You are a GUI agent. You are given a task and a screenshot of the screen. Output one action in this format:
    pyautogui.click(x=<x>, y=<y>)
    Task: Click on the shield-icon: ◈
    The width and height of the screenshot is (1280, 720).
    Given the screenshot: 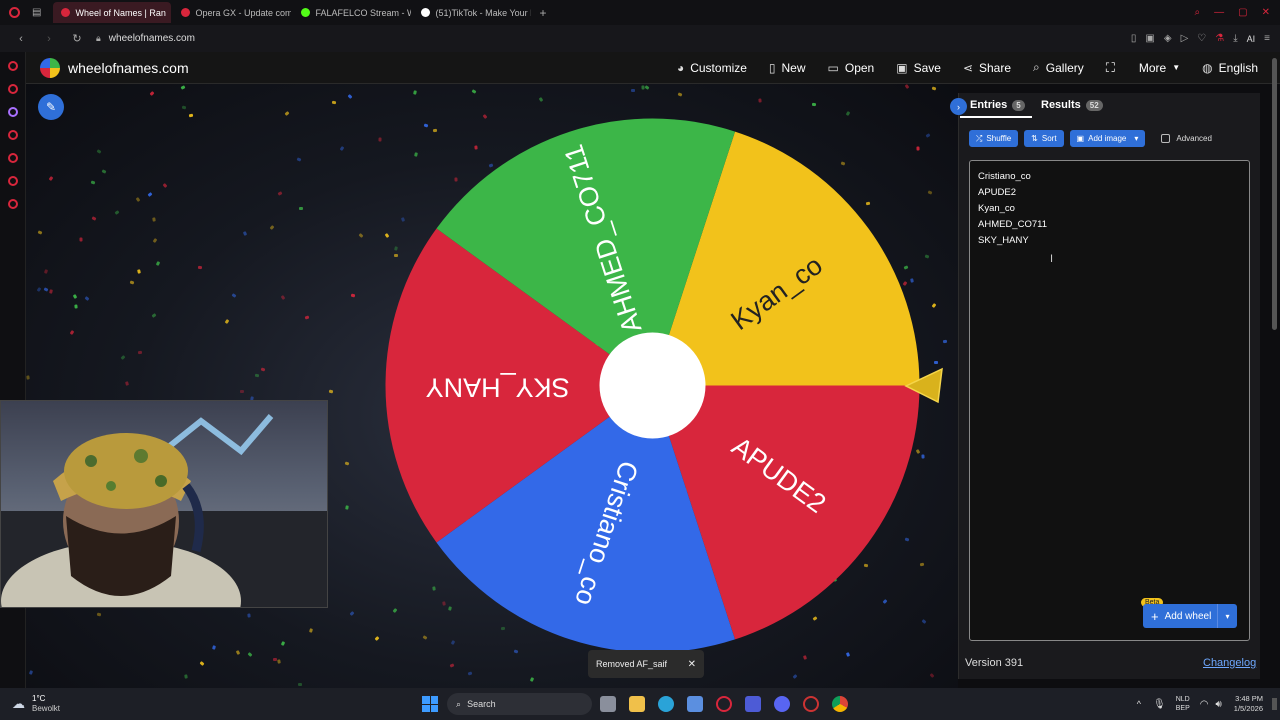 What is the action you would take?
    pyautogui.click(x=1168, y=38)
    